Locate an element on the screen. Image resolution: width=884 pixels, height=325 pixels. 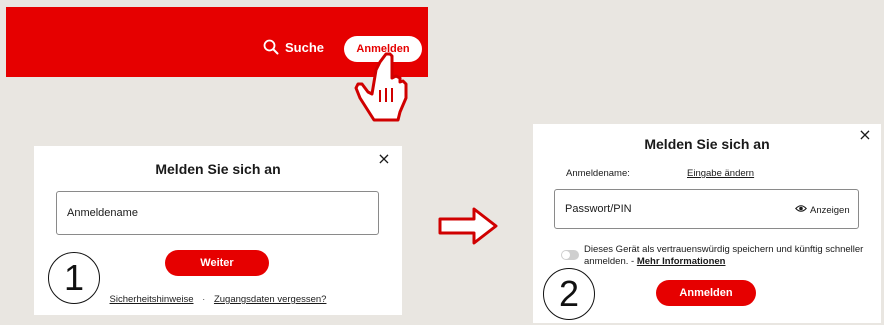
search-icon is located at coordinates (271, 47).